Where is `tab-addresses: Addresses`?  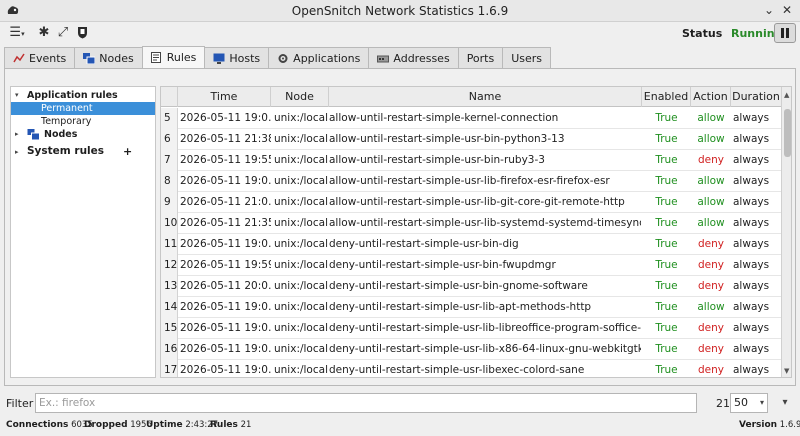 tab-addresses: Addresses is located at coordinates (413, 57).